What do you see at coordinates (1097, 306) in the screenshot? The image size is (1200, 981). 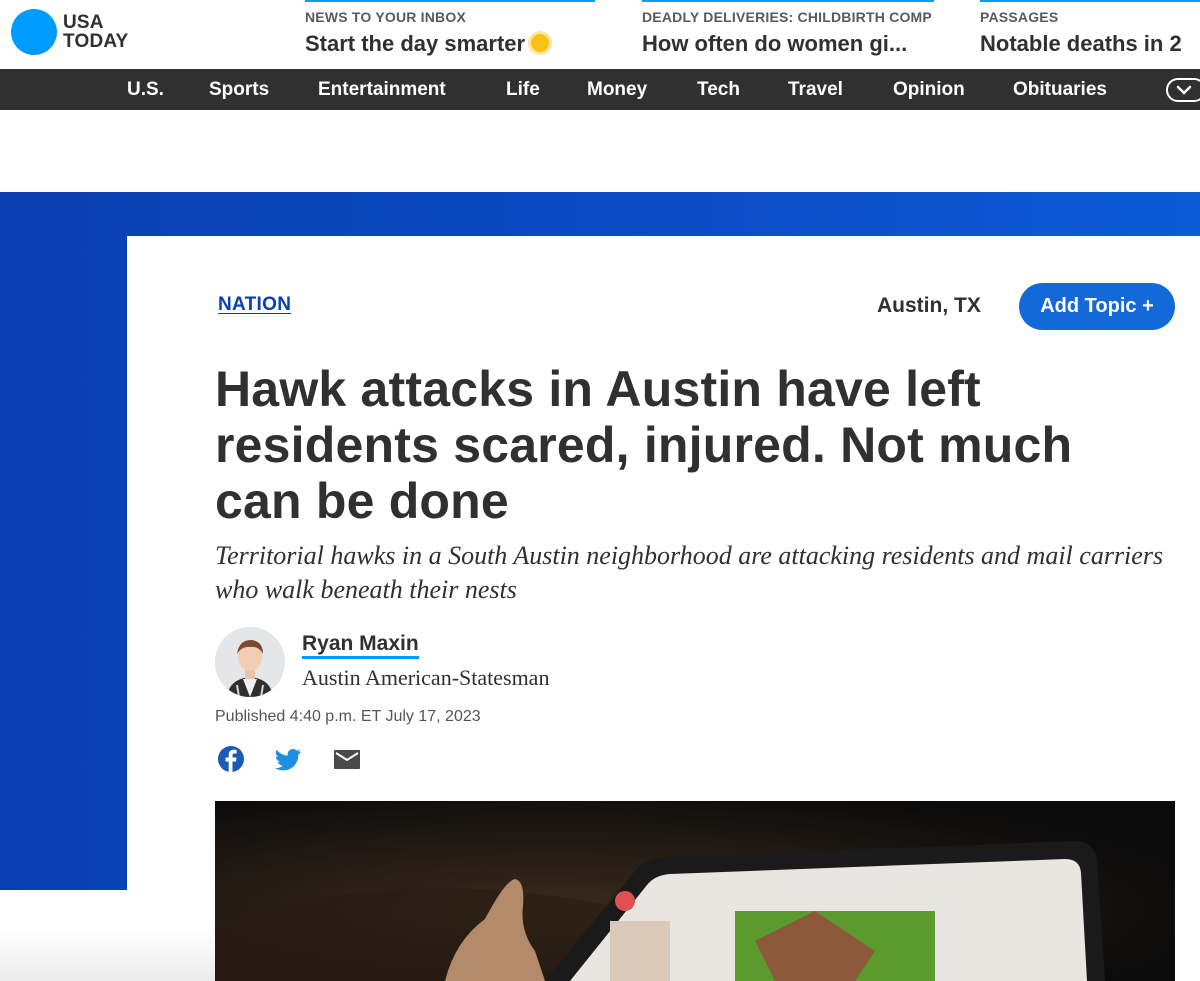 I see `add-topic-button: Add Topic +` at bounding box center [1097, 306].